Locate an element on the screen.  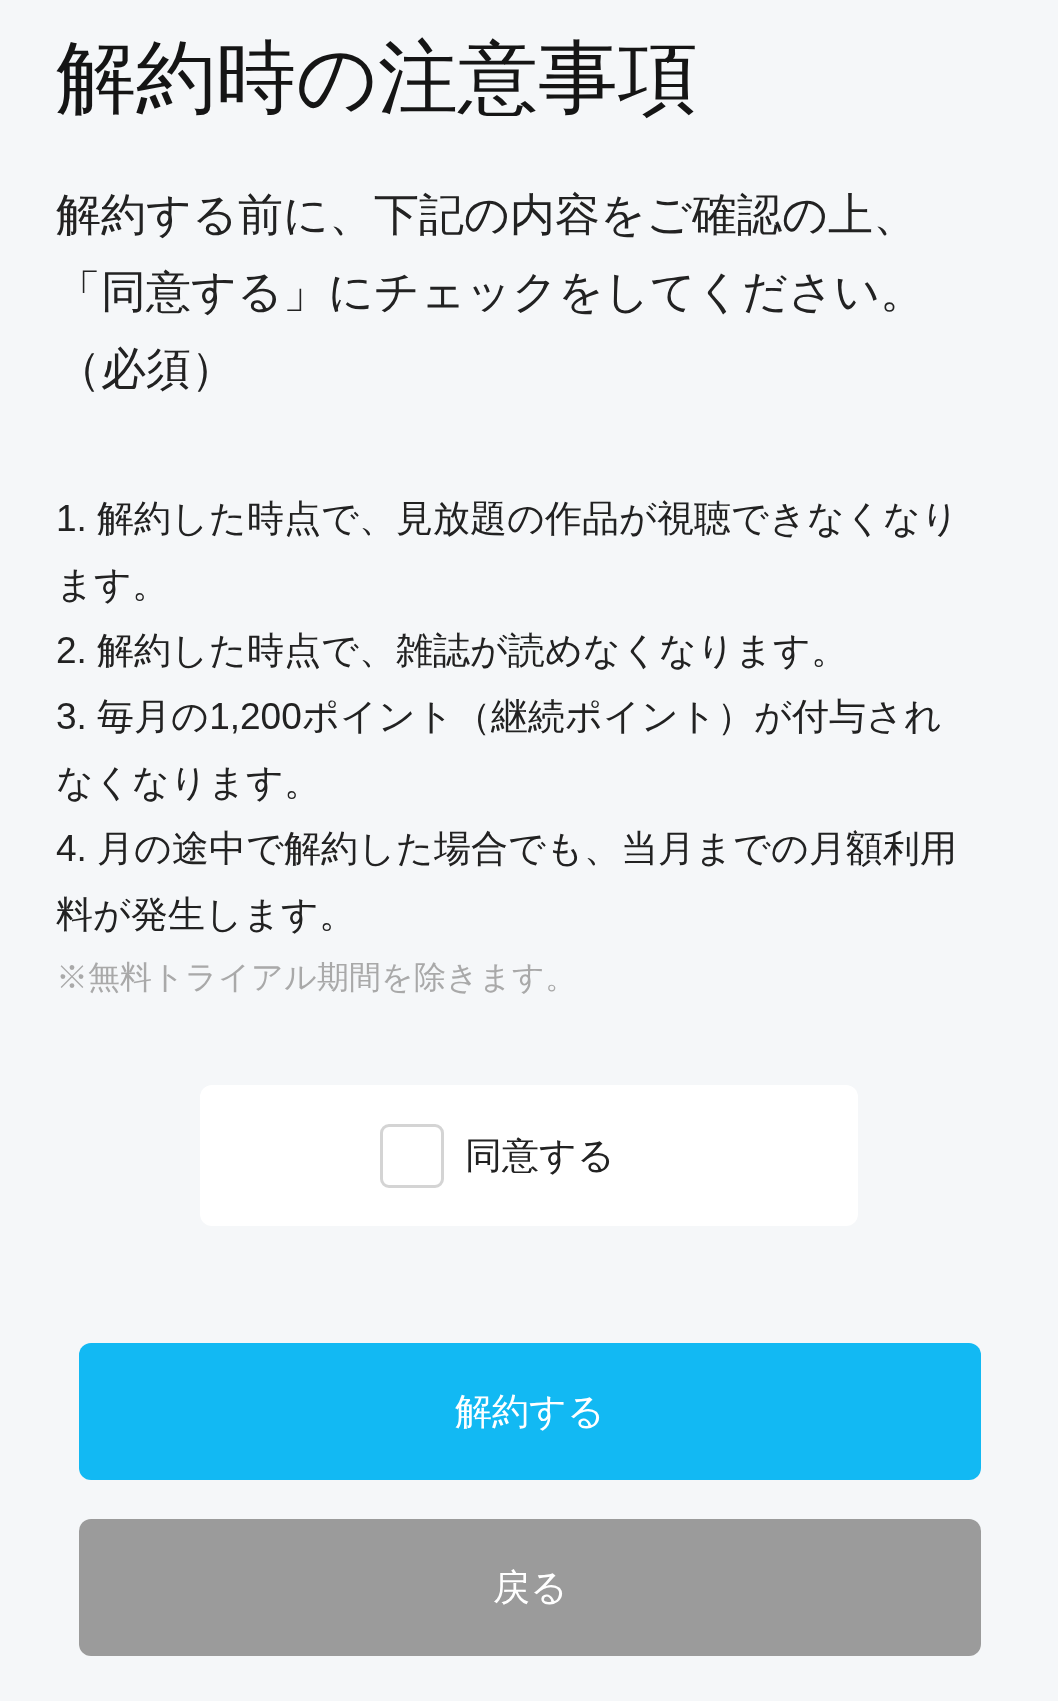
back-button: 戻る is located at coordinates (530, 1587).